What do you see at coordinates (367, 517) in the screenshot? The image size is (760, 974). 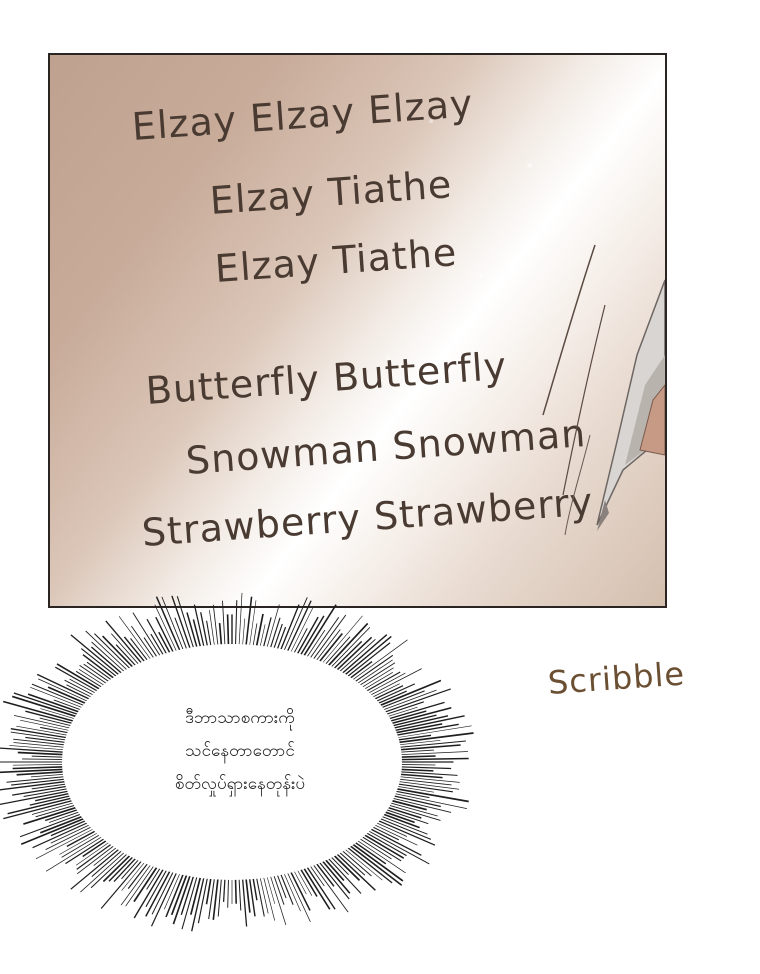 I see `handwriting-line: Strawberry Strawberry` at bounding box center [367, 517].